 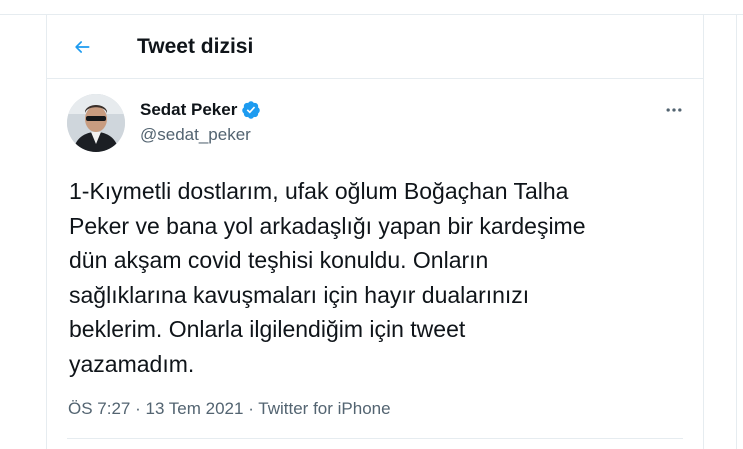 I want to click on tweet-time: ÖS 7:27, so click(x=99, y=408).